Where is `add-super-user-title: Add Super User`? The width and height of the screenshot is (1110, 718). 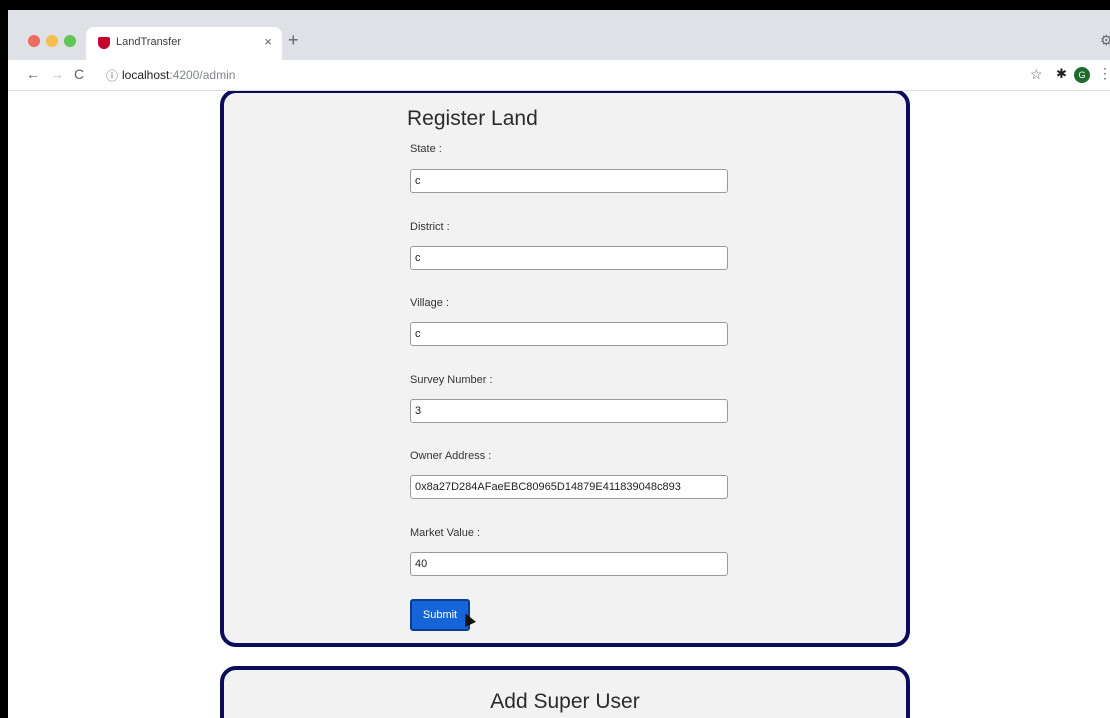 add-super-user-title: Add Super User is located at coordinates (565, 701).